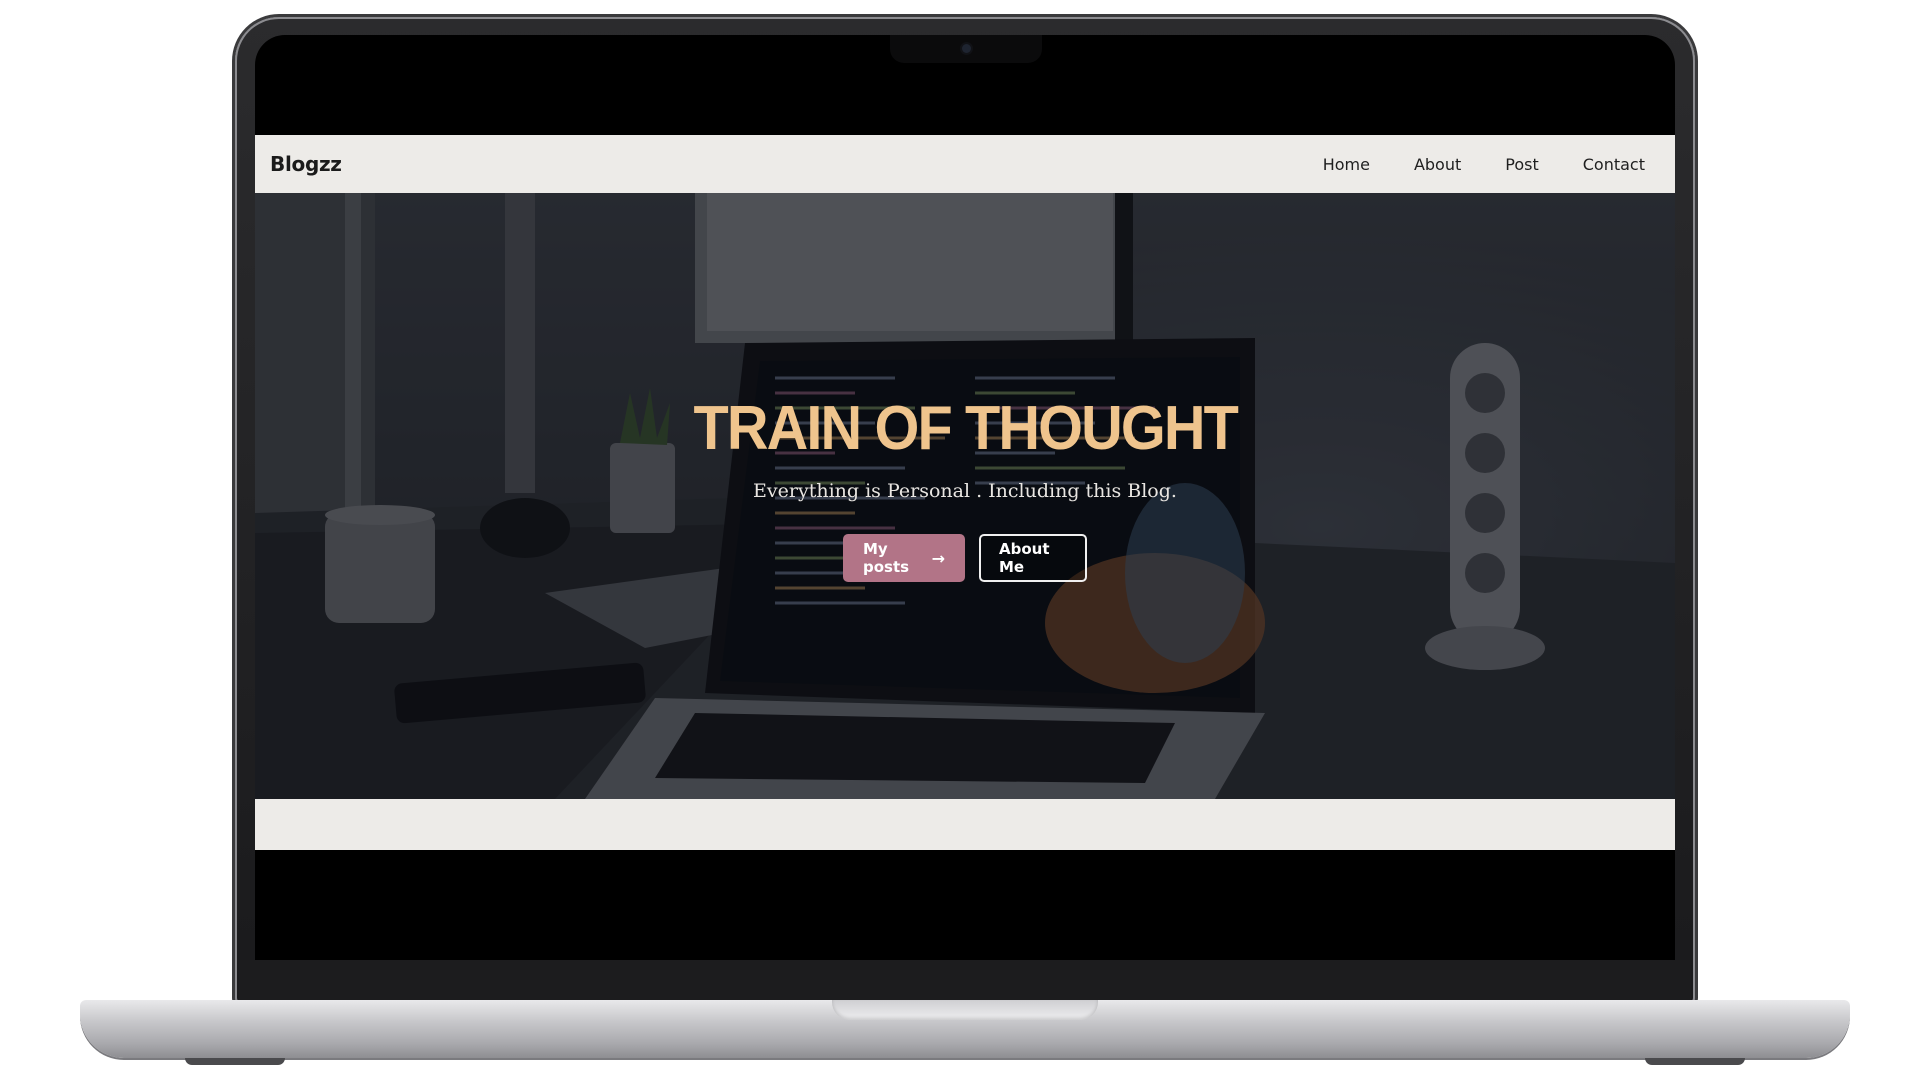  I want to click on brand-logo: Blogzz, so click(306, 164).